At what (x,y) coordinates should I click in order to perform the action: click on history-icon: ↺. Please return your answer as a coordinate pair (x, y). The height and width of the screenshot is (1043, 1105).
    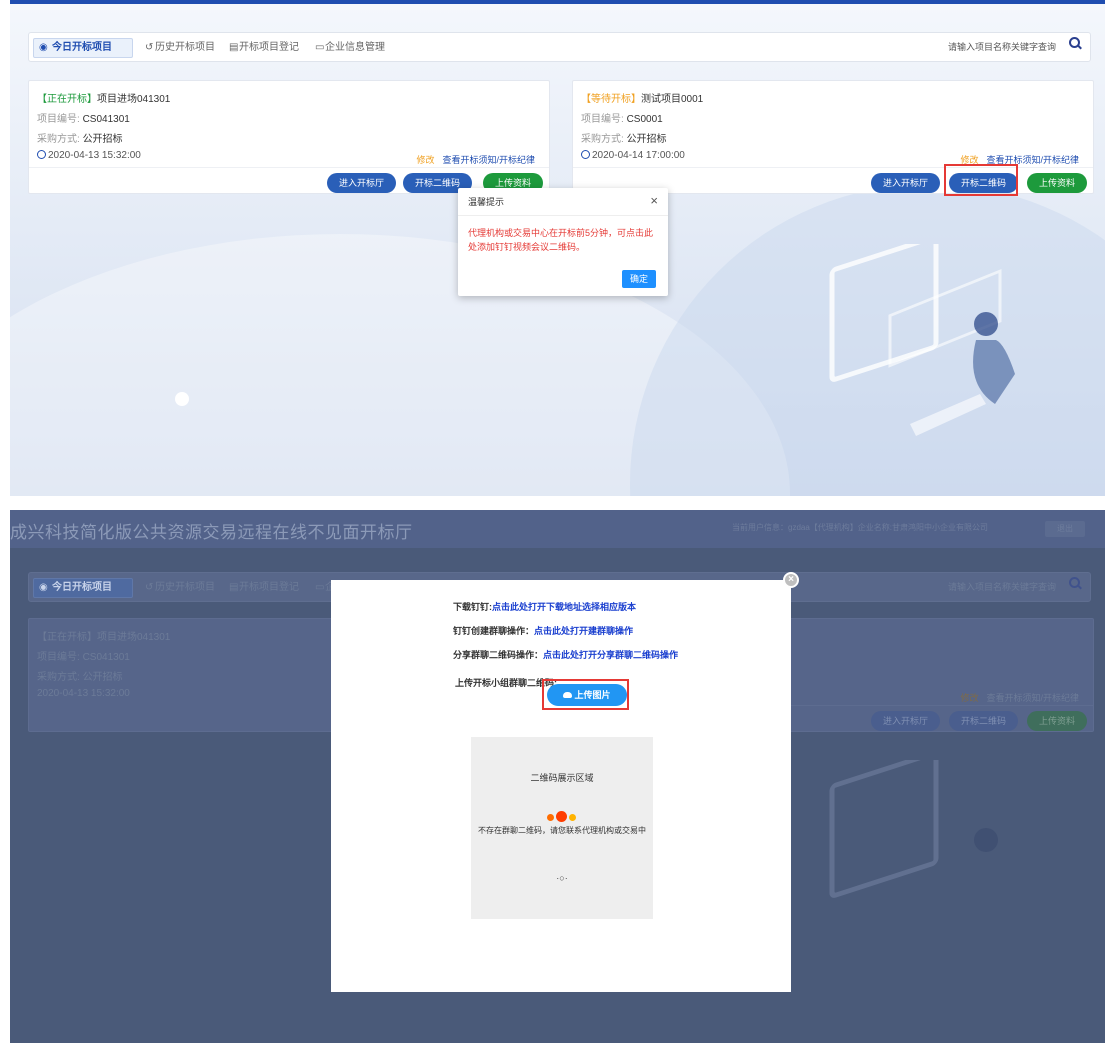
    Looking at the image, I should click on (149, 587).